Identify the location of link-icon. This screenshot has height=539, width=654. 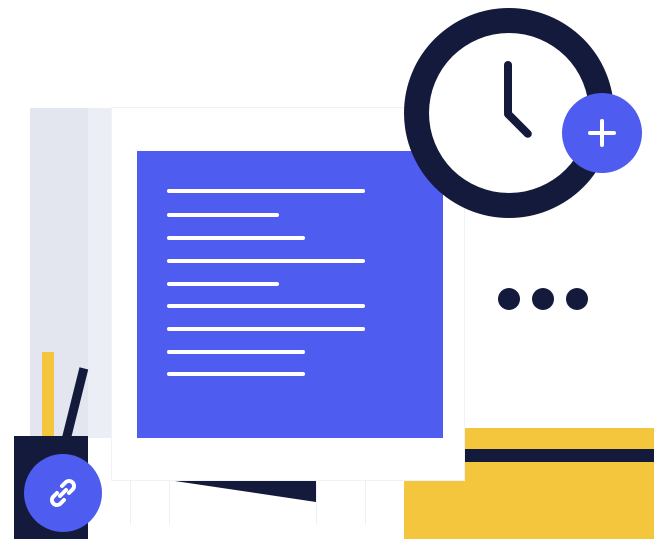
(63, 493).